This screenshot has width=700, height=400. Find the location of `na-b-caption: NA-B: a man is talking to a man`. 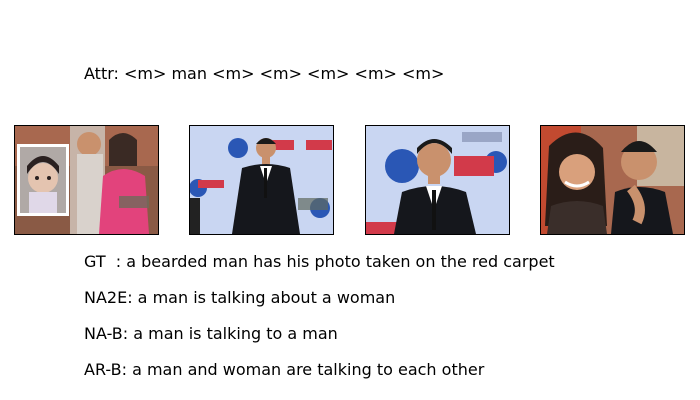

na-b-caption: NA-B: a man is talking to a man is located at coordinates (211, 333).